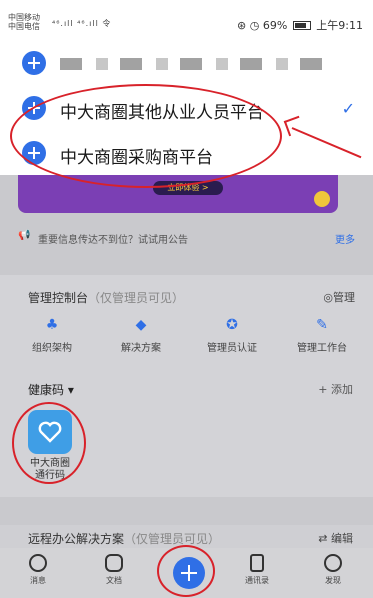 This screenshot has width=373, height=598. Describe the element at coordinates (82, 23) in the screenshot. I see `signal-icon: ⁴⁶.ıll ⁴⁶.ıll 令` at that location.